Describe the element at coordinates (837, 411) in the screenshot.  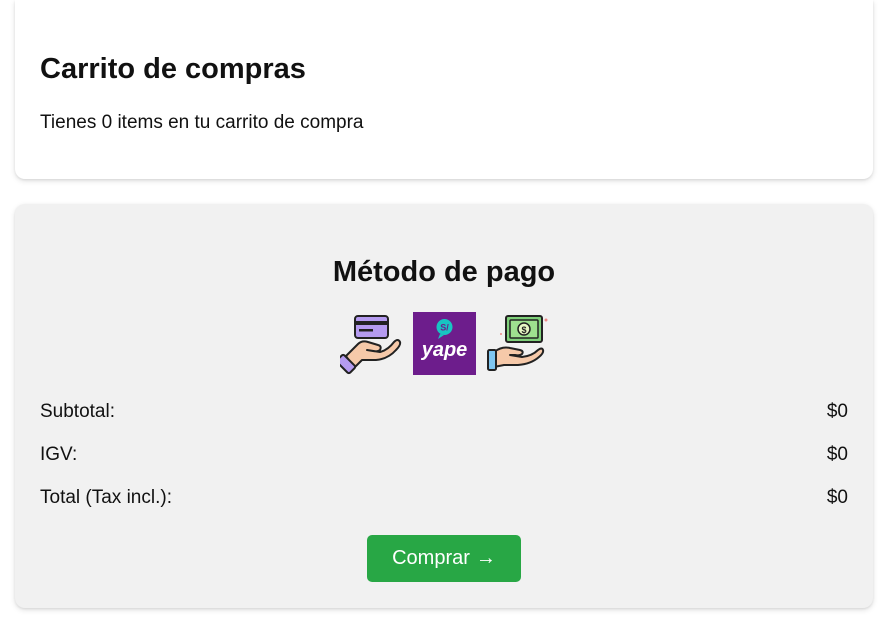
I see `subtotal-value: $0` at that location.